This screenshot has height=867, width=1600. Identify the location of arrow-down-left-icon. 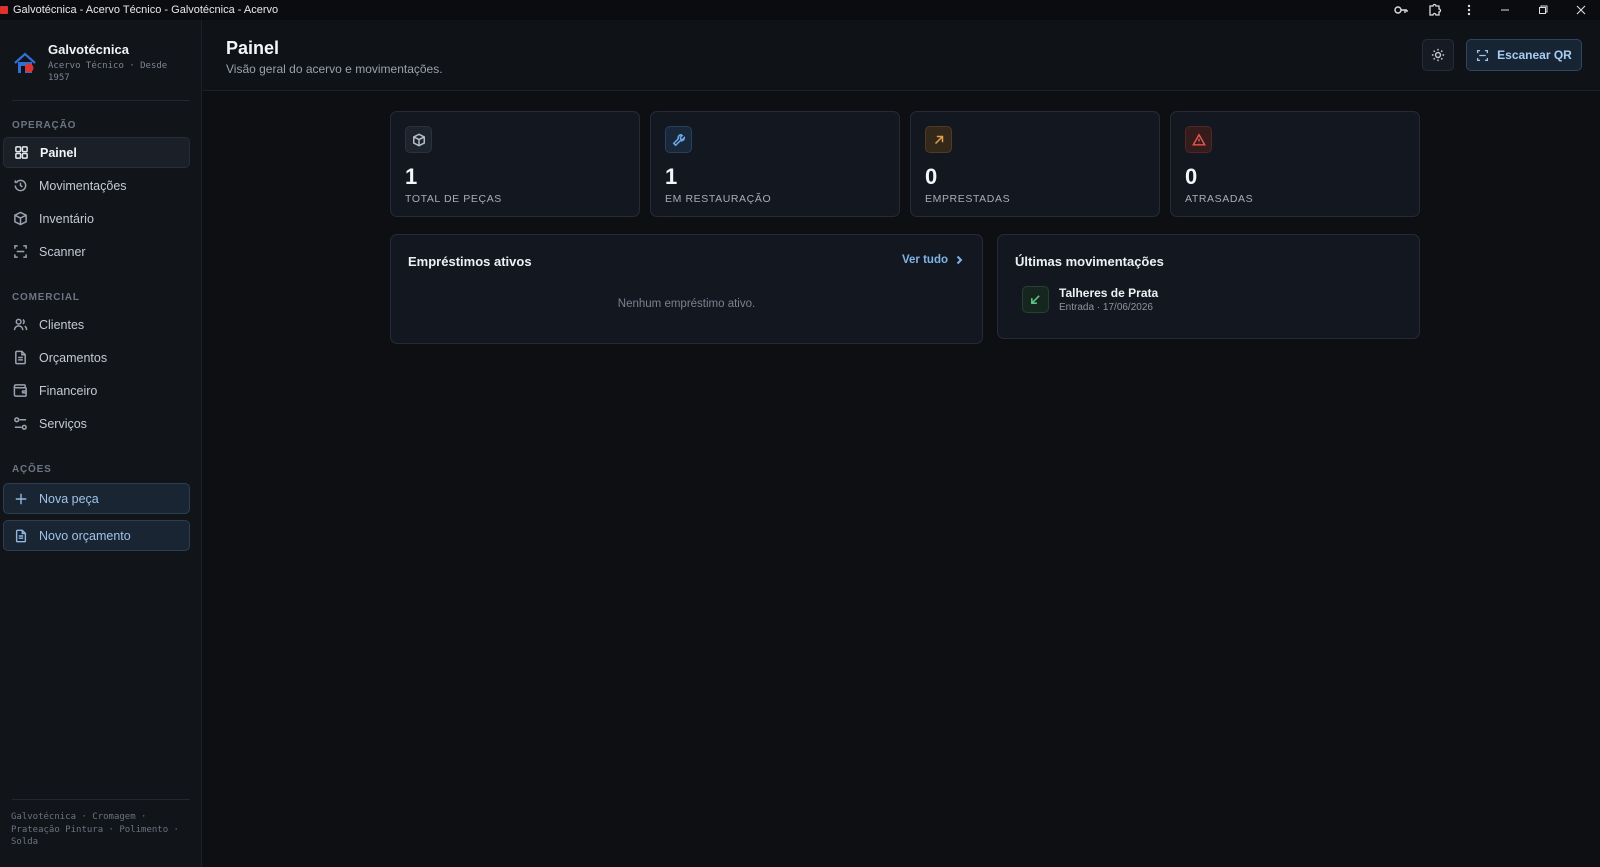
(1035, 299).